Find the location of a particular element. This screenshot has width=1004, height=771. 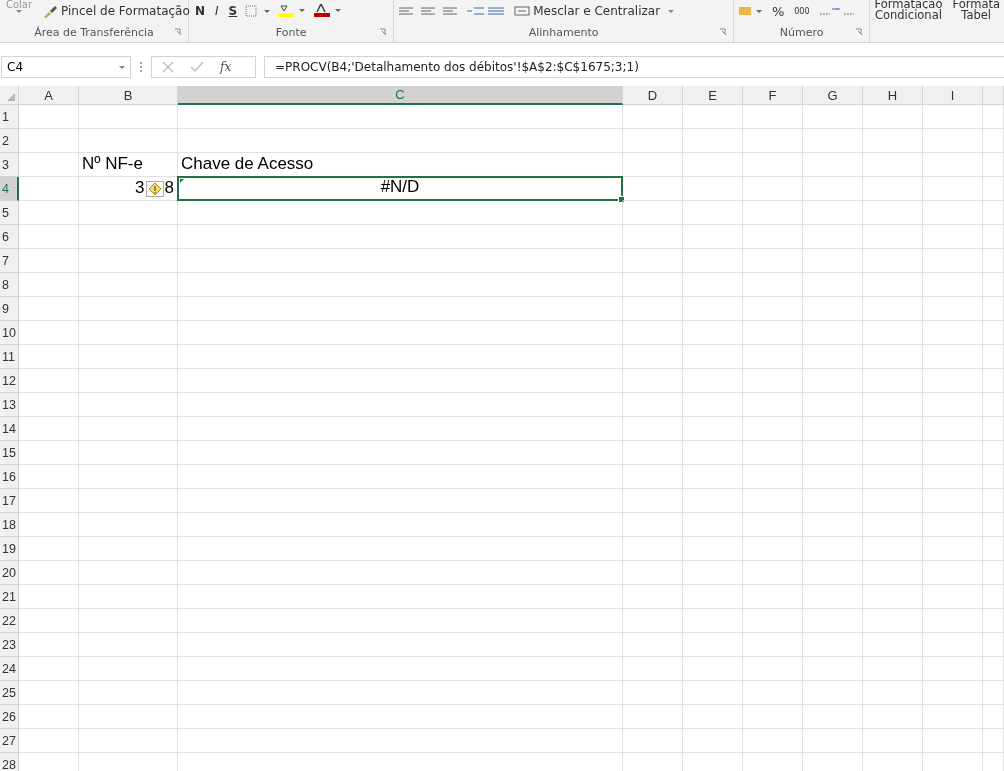

row-header: 11 is located at coordinates (9, 357).